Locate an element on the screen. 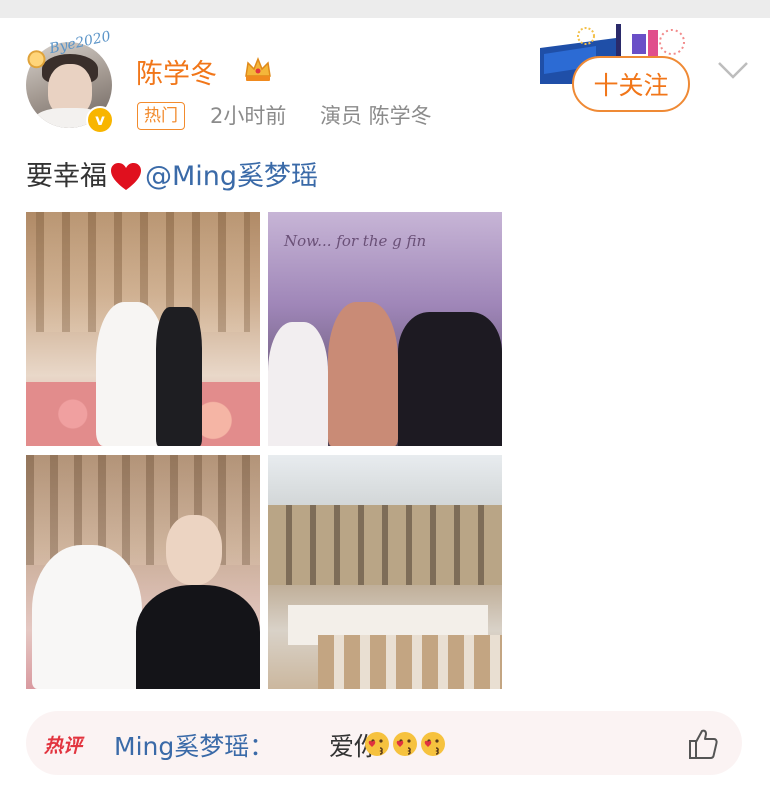  courtyard-building is located at coordinates (385, 545).